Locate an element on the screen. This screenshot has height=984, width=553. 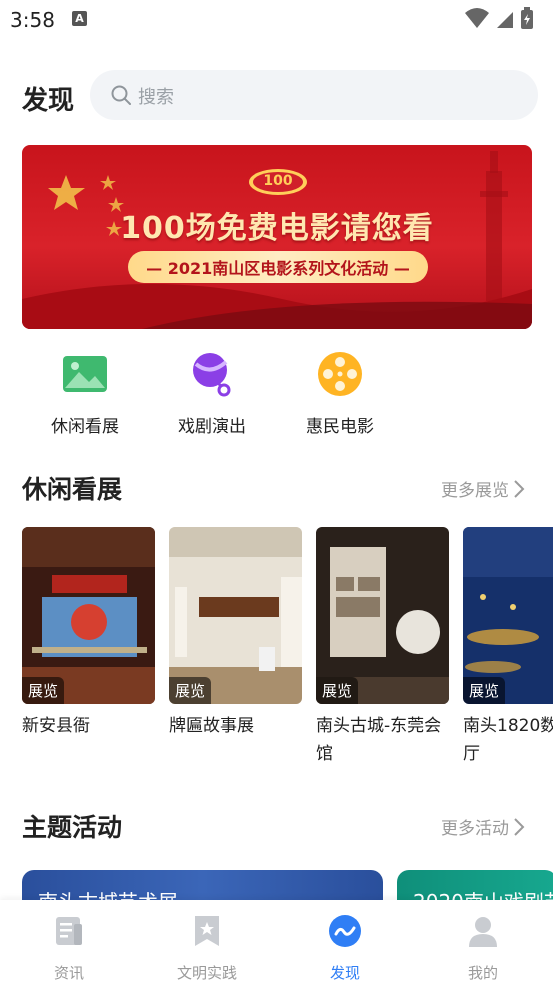
exhibition-card: 展览 新安县衙 is located at coordinates (88, 633).